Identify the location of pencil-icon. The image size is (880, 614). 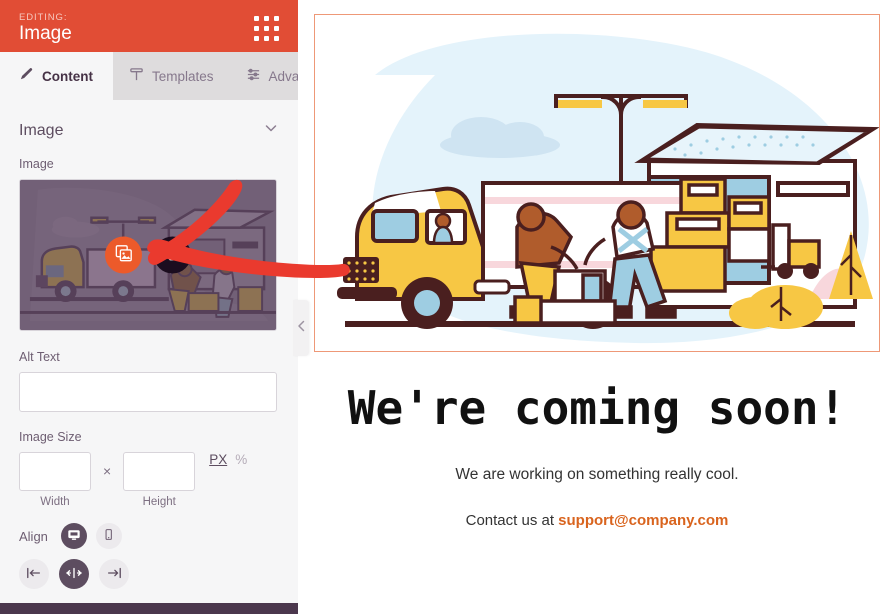
(26, 76).